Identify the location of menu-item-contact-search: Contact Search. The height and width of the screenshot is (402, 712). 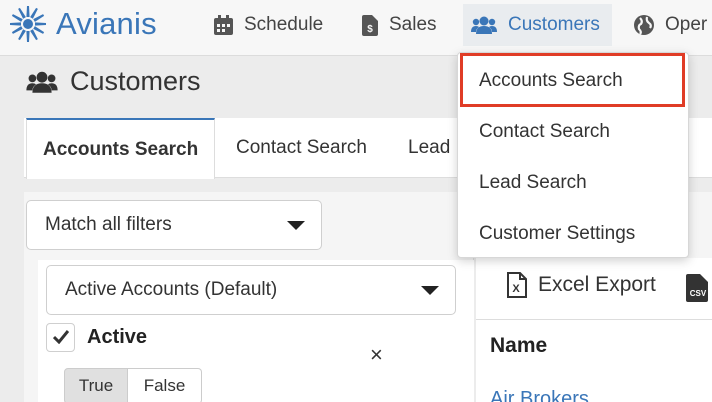
(544, 132).